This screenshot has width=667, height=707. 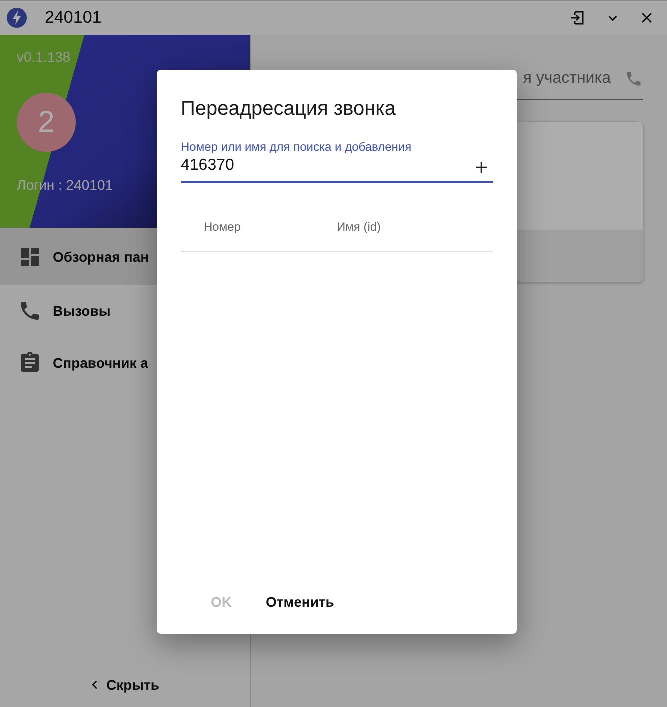 I want to click on cancel-button: Отменить, so click(x=300, y=602).